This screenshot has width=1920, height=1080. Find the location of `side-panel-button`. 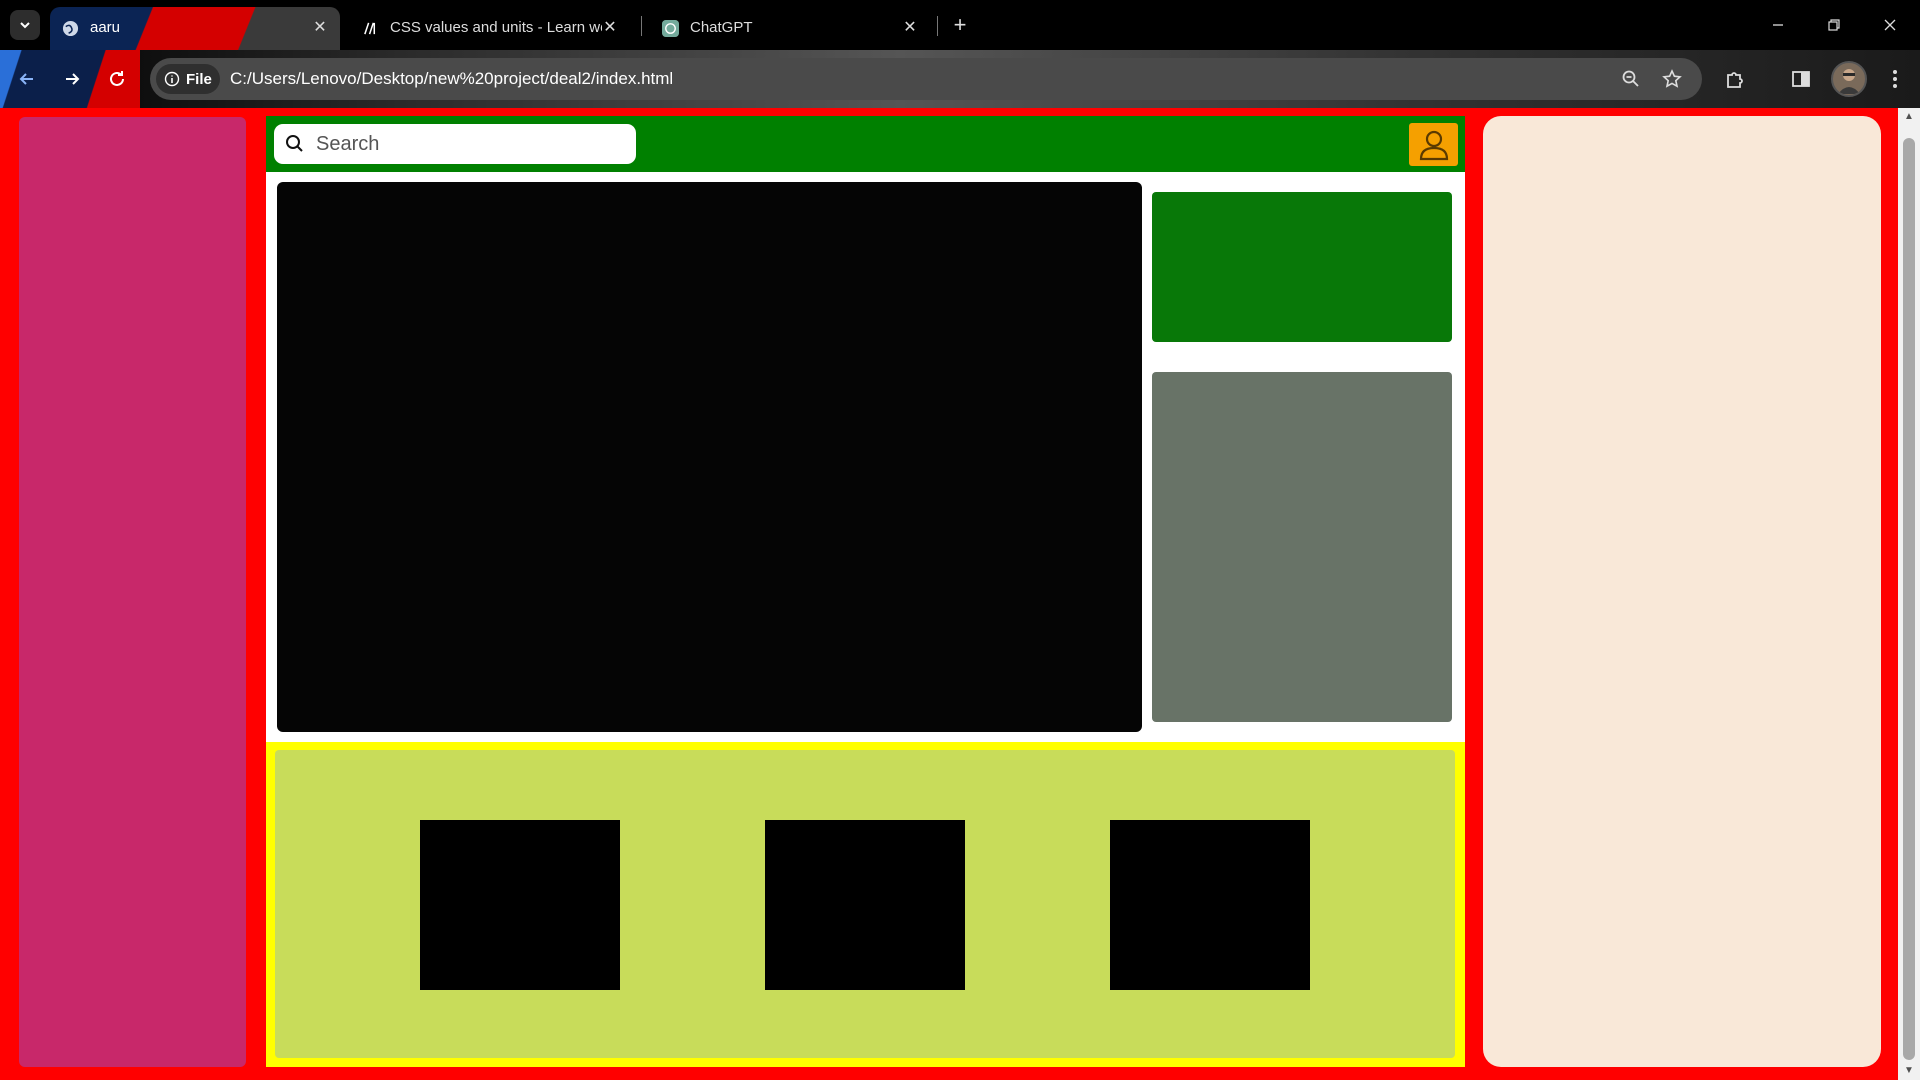

side-panel-button is located at coordinates (1801, 79).